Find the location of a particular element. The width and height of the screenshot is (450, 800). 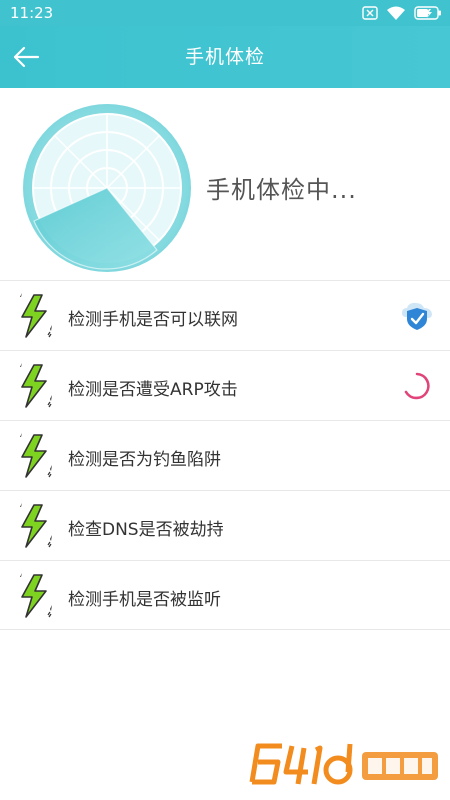

check-label: 检测手机是否被监听 is located at coordinates (144, 600).